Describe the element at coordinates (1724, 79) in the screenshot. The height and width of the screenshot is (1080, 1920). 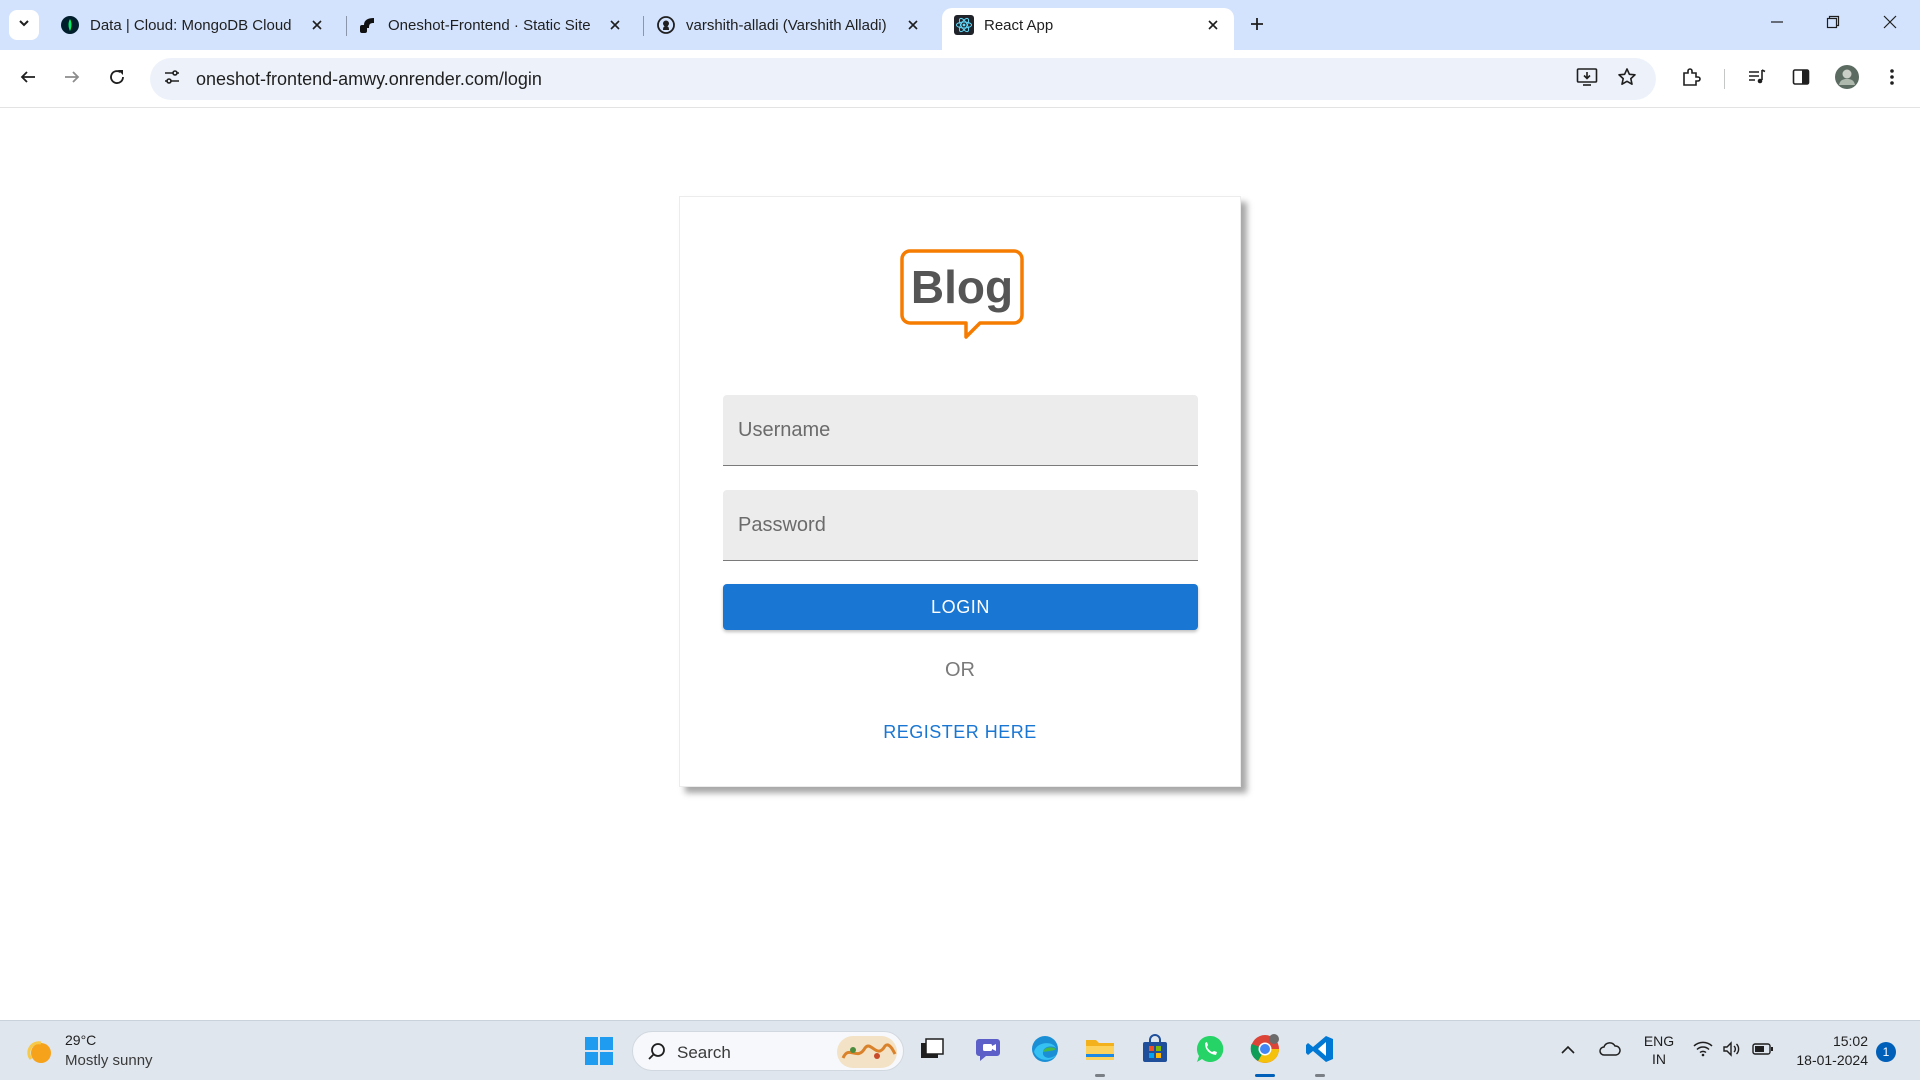
I see `toolbar-separator` at that location.